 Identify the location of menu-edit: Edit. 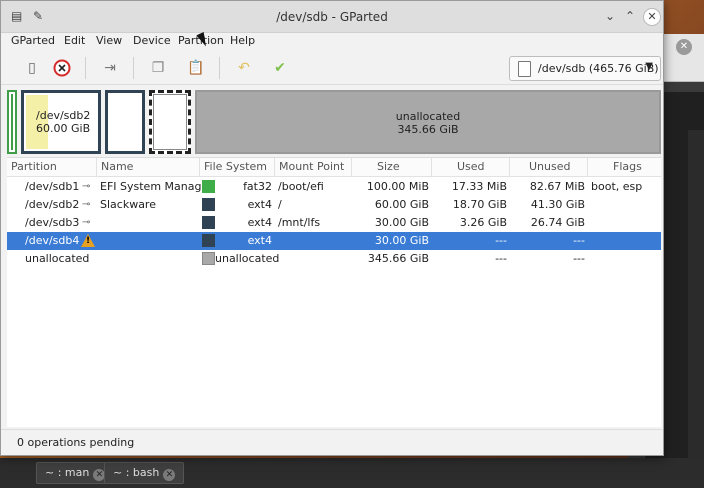
(74, 40).